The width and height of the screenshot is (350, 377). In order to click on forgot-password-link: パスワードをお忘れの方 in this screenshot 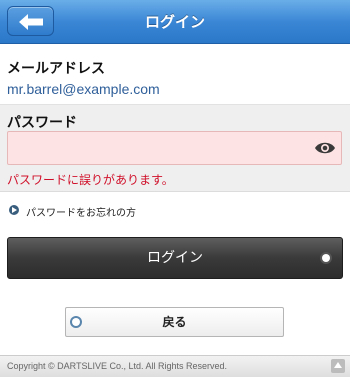, I will do `click(175, 210)`.